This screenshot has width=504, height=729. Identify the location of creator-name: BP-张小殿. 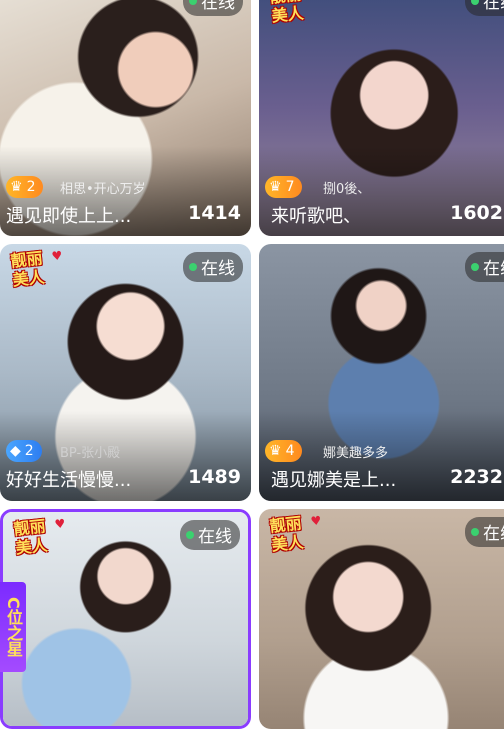
(90, 453).